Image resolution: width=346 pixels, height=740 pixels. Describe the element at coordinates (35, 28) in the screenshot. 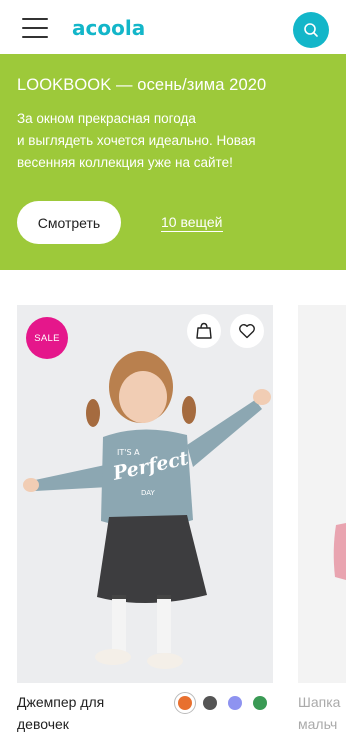

I see `menu-icon` at that location.